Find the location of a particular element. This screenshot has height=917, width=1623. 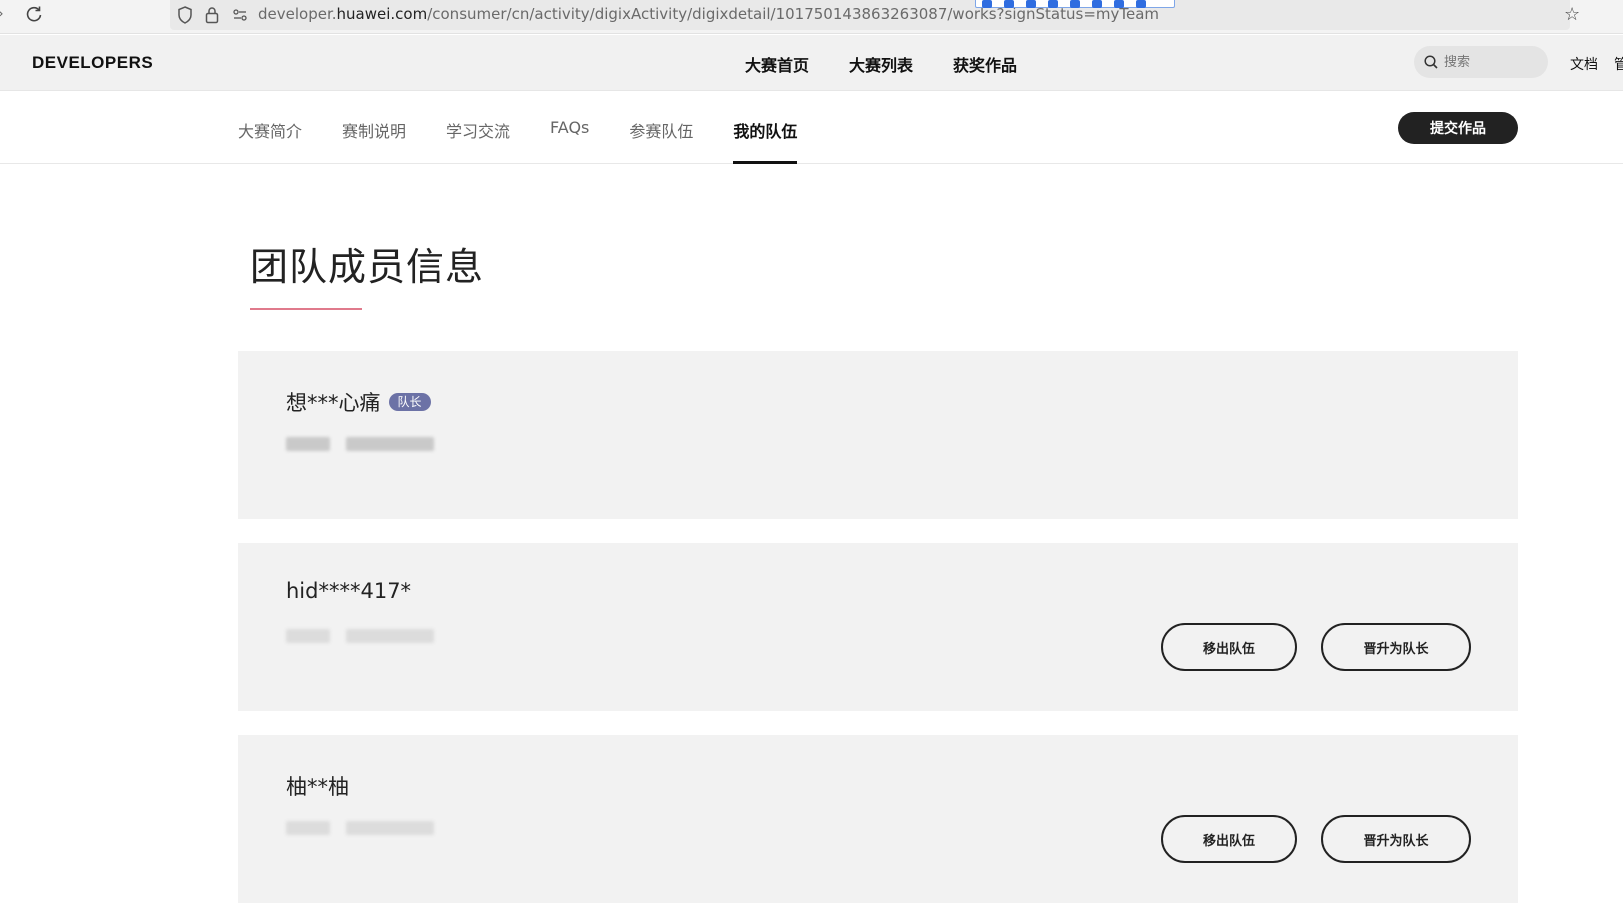

back-icon: › is located at coordinates (2, 14).